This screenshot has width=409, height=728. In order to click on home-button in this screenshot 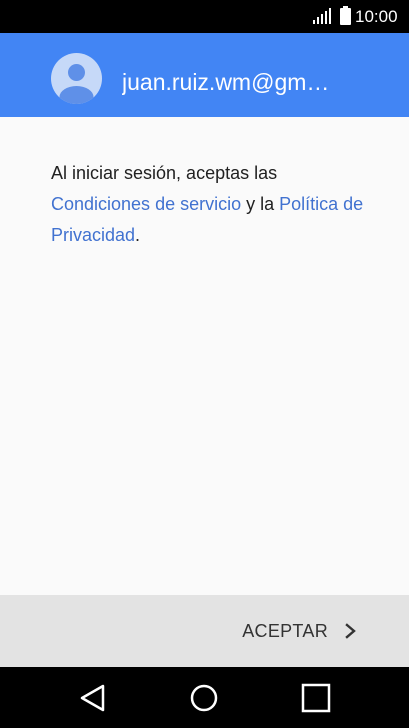, I will do `click(204, 698)`.